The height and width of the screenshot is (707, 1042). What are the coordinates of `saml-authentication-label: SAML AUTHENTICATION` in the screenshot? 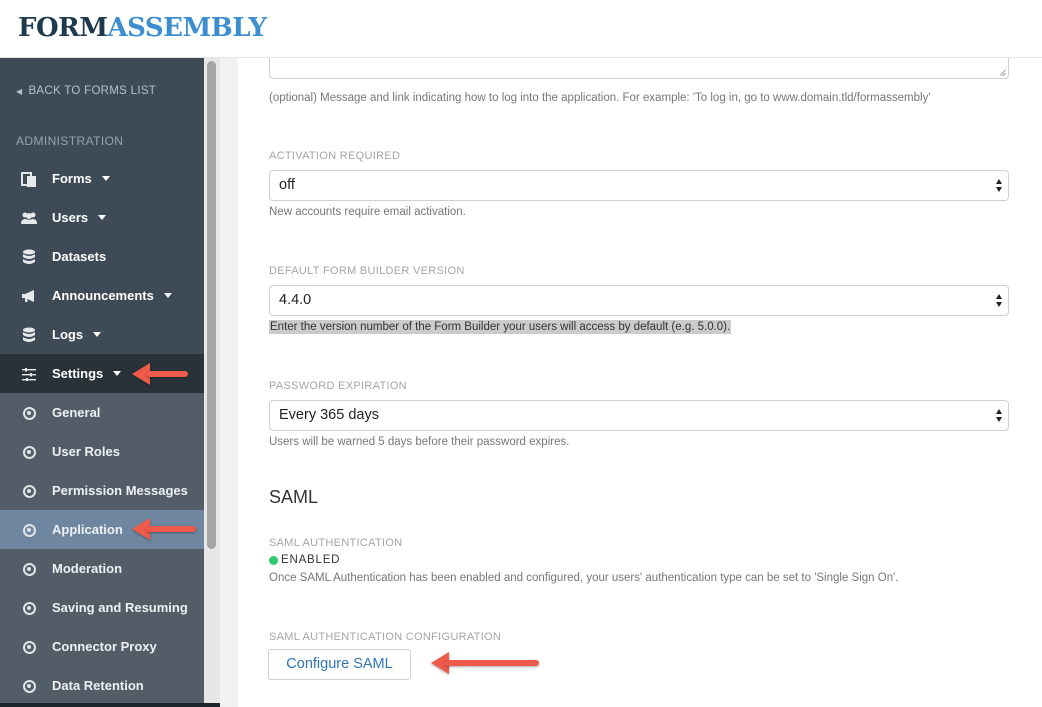 It's located at (336, 543).